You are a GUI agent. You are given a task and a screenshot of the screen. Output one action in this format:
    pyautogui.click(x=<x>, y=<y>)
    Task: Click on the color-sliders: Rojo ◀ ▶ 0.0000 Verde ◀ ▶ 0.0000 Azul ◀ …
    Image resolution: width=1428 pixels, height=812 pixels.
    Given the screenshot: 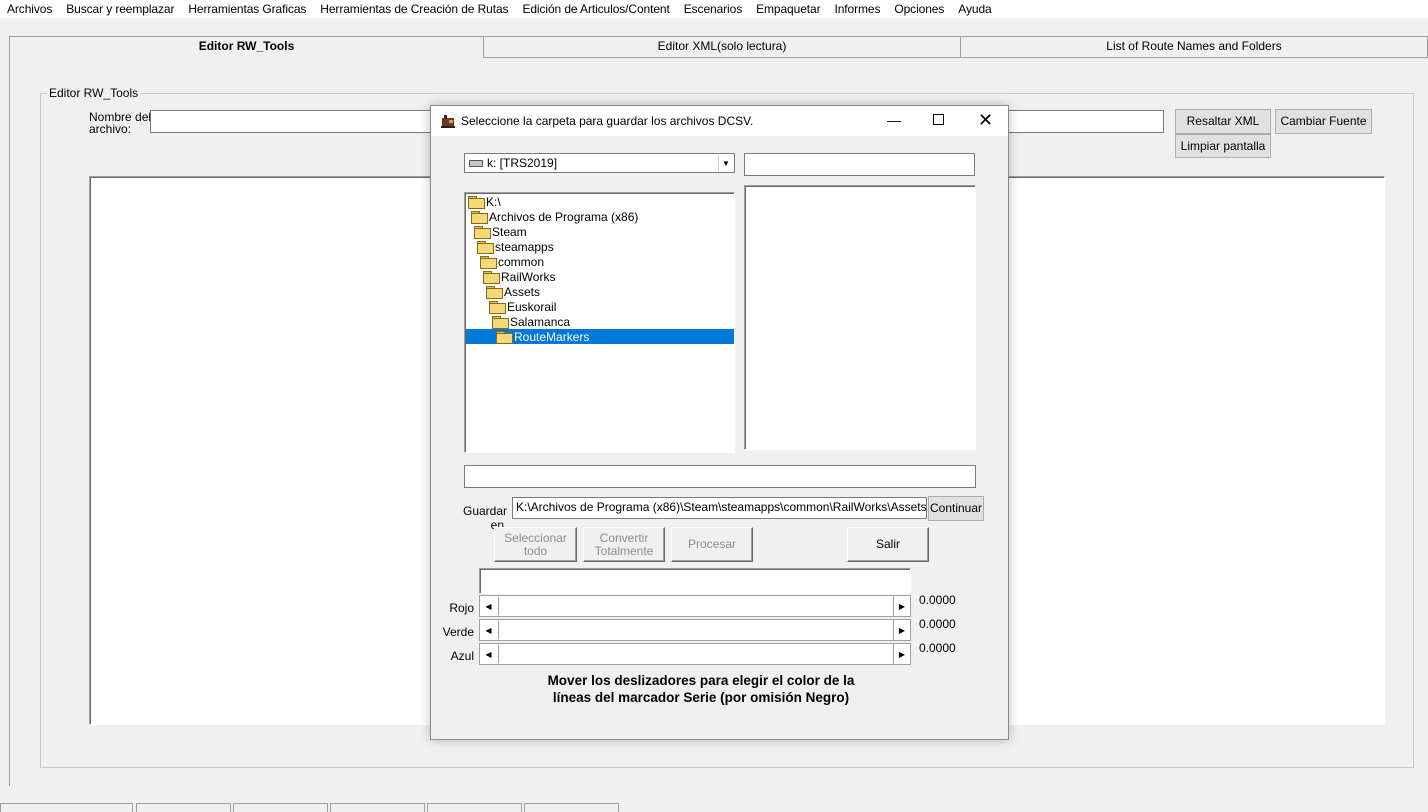 What is the action you would take?
    pyautogui.click(x=721, y=630)
    